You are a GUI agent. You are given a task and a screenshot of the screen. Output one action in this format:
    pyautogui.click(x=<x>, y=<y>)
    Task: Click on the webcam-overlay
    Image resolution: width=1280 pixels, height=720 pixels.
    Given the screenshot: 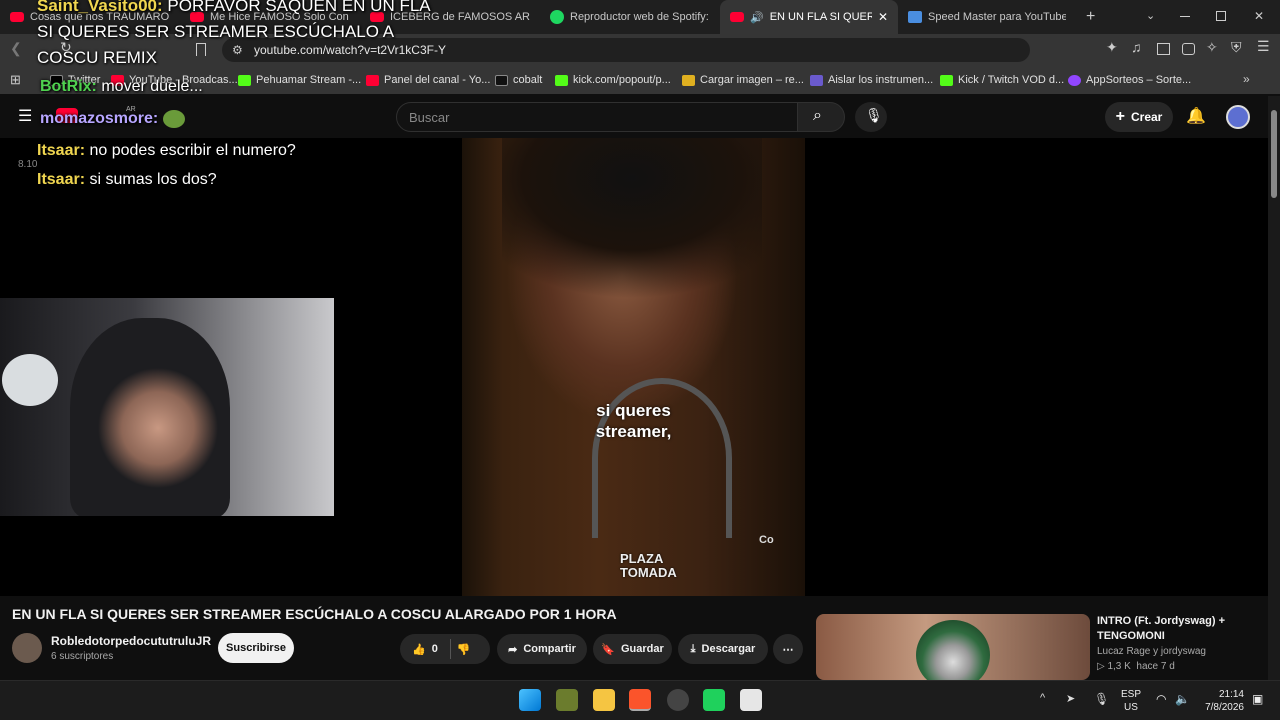 What is the action you would take?
    pyautogui.click(x=167, y=407)
    